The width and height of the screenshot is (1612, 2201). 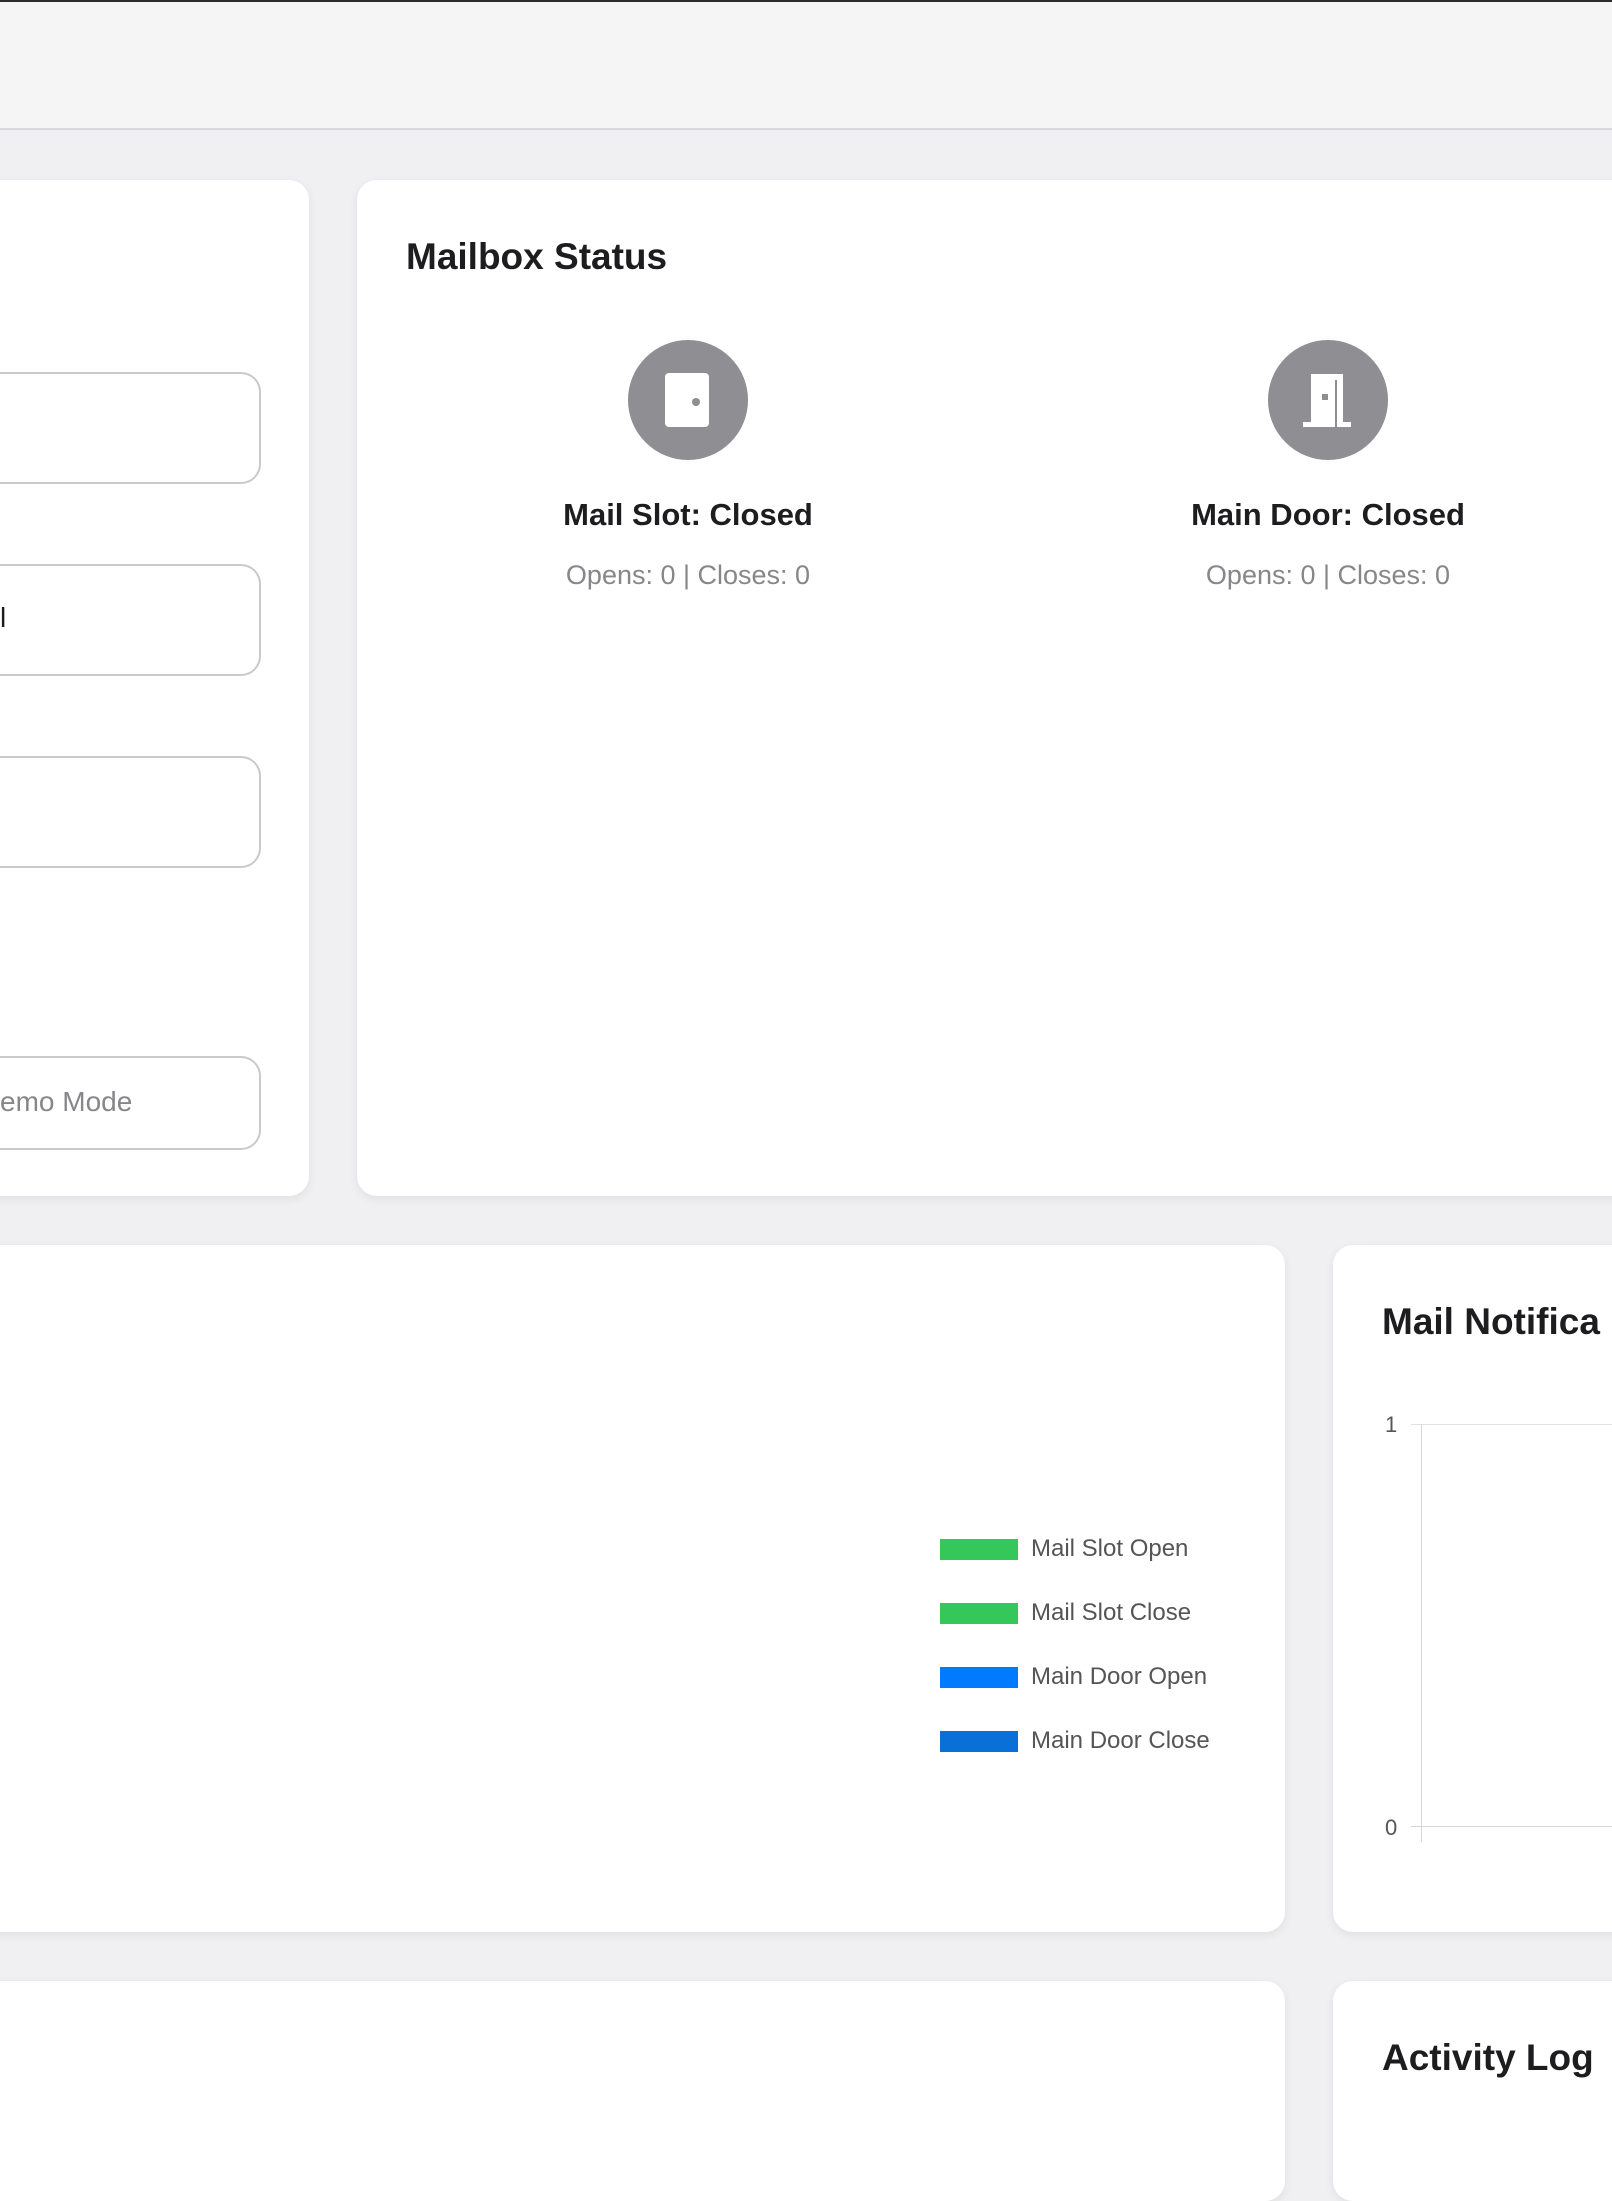 What do you see at coordinates (688, 575) in the screenshot?
I see `mail-slot-counts: Opens: 0 | Closes: 0` at bounding box center [688, 575].